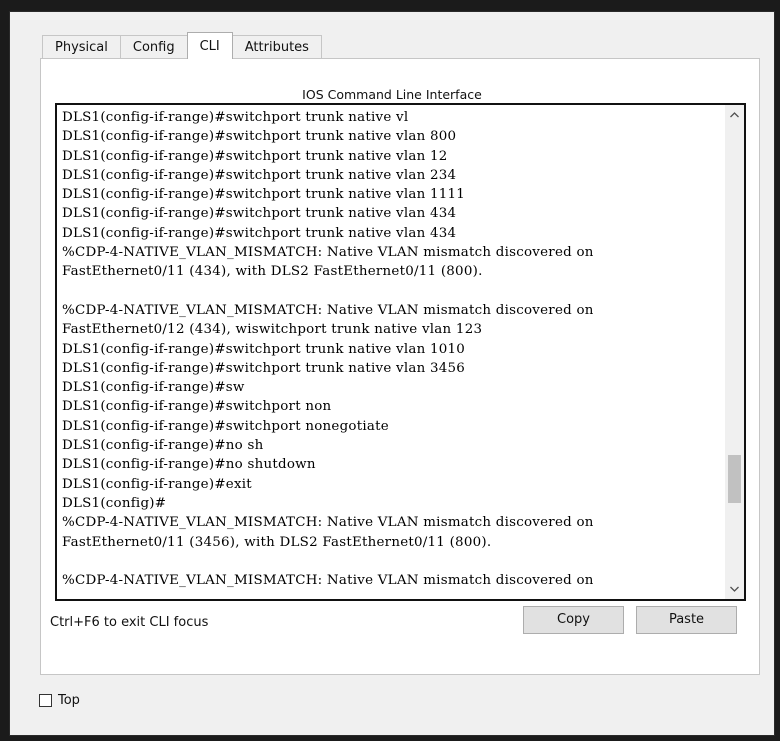  Describe the element at coordinates (734, 589) in the screenshot. I see `chevron-down-icon` at that location.